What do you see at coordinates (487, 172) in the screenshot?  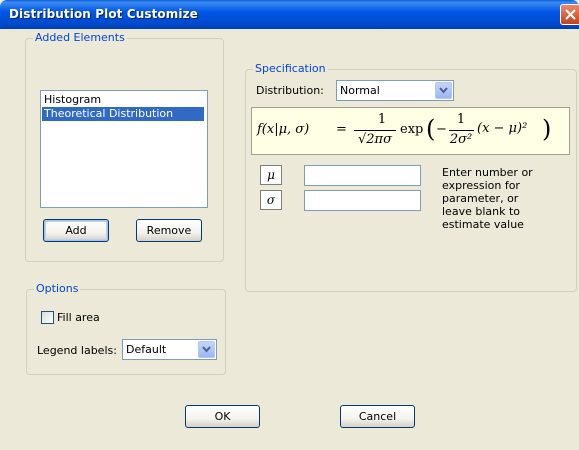 I see `help-line: Enter number or` at bounding box center [487, 172].